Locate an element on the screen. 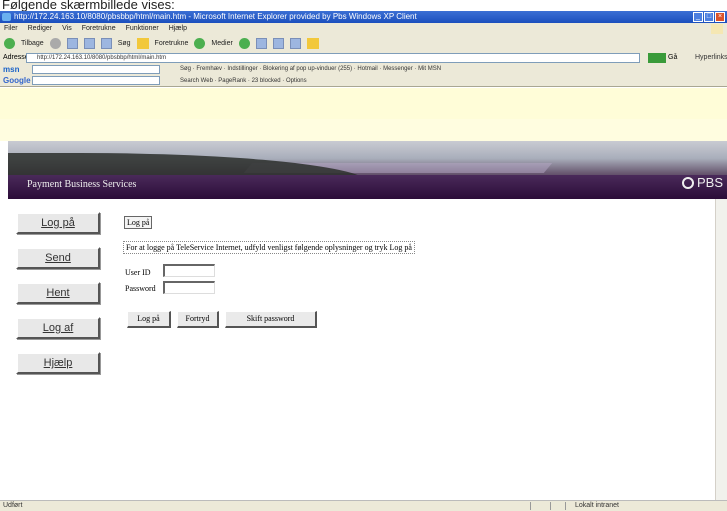  login-button: Log på is located at coordinates (149, 319).